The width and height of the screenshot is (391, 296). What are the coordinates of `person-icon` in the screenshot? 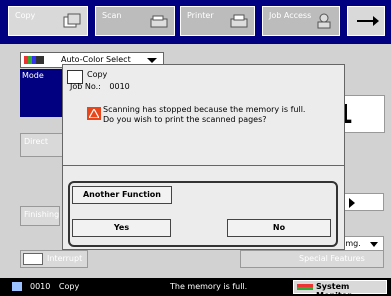 It's located at (324, 21).